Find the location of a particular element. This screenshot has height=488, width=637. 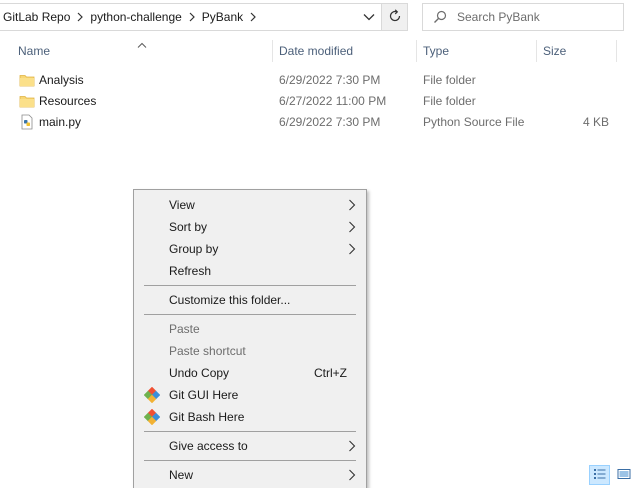

menu-item-label: Group by is located at coordinates (194, 249).